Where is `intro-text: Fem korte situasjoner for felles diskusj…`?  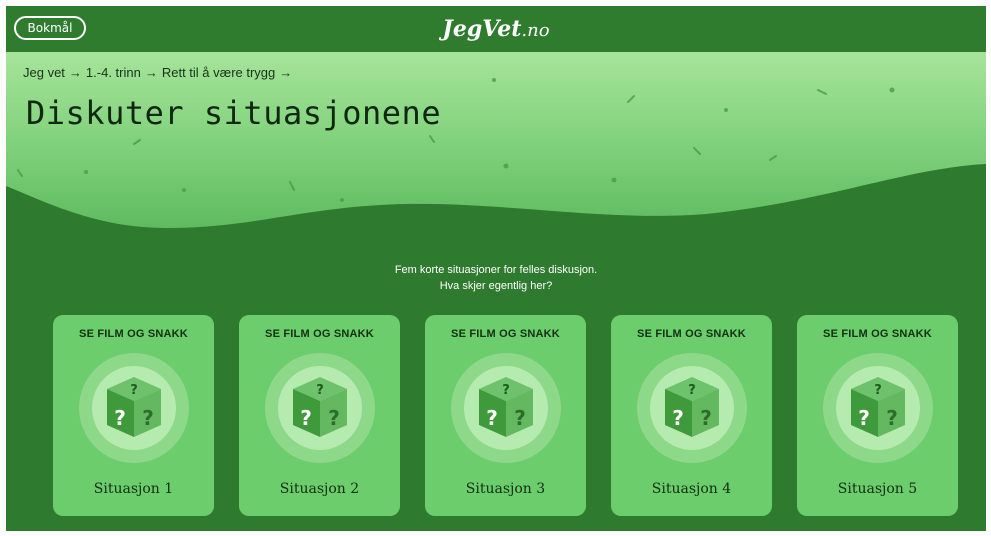
intro-text: Fem korte situasjoner for felles diskusj… is located at coordinates (496, 278).